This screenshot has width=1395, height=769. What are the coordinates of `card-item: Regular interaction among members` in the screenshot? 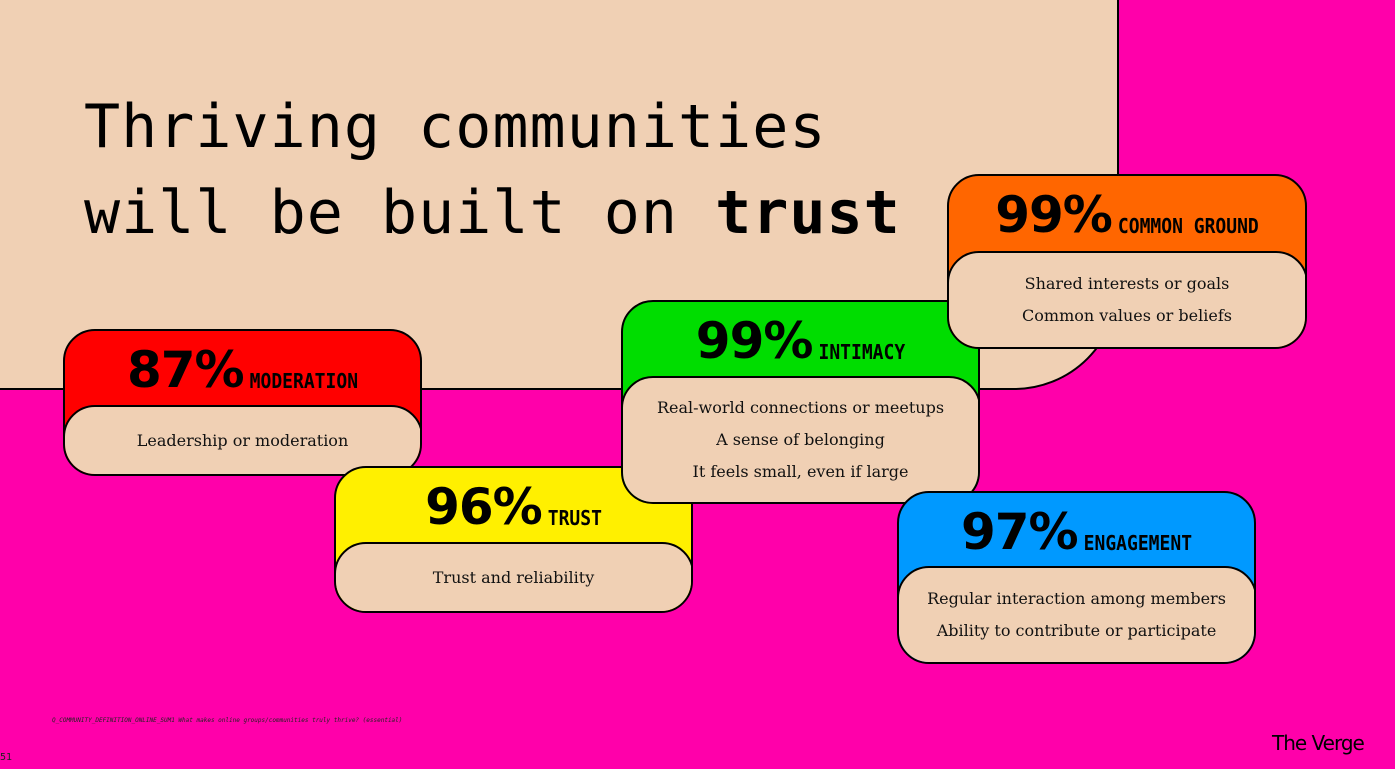 It's located at (1076, 598).